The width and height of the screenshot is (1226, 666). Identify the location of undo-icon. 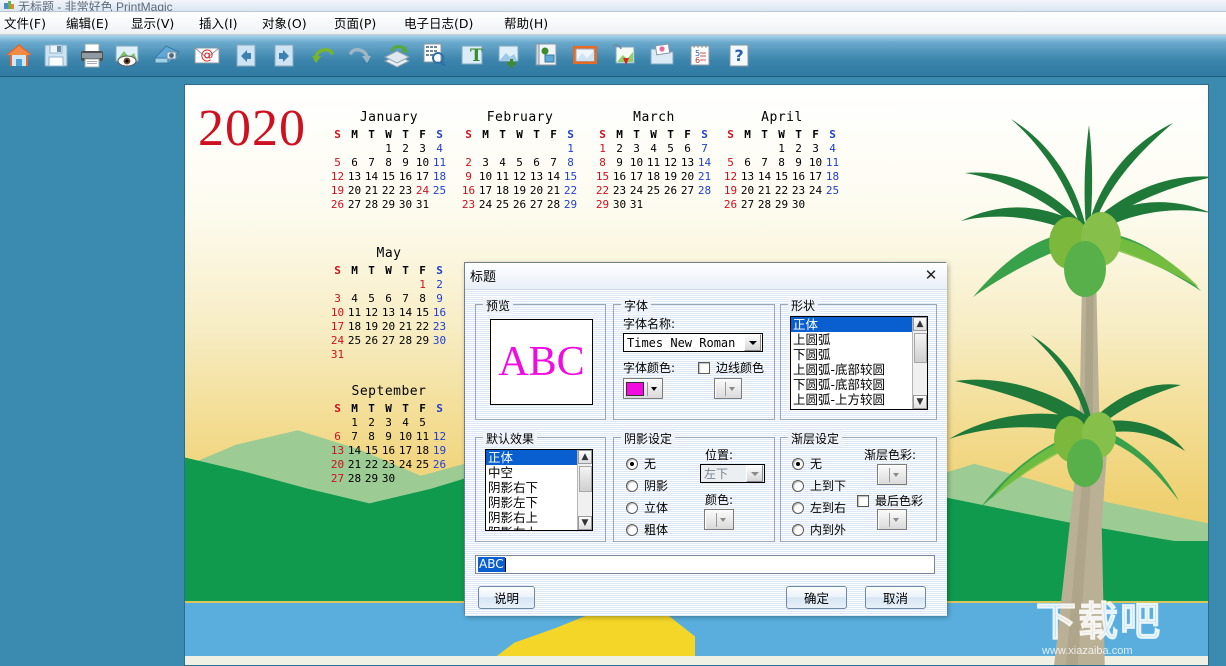
(323, 55).